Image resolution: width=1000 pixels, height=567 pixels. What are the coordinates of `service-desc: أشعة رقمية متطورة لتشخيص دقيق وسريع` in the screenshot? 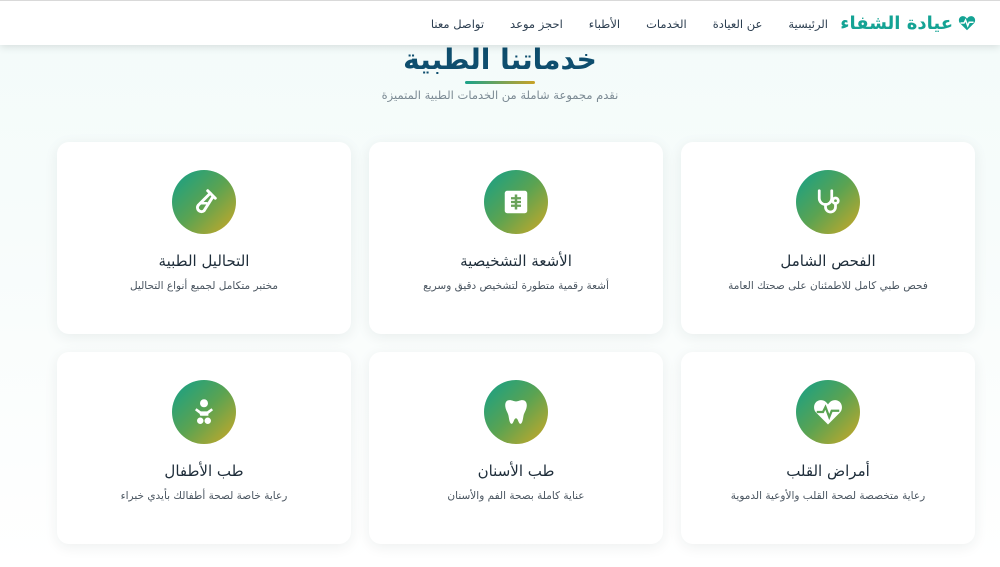 It's located at (516, 286).